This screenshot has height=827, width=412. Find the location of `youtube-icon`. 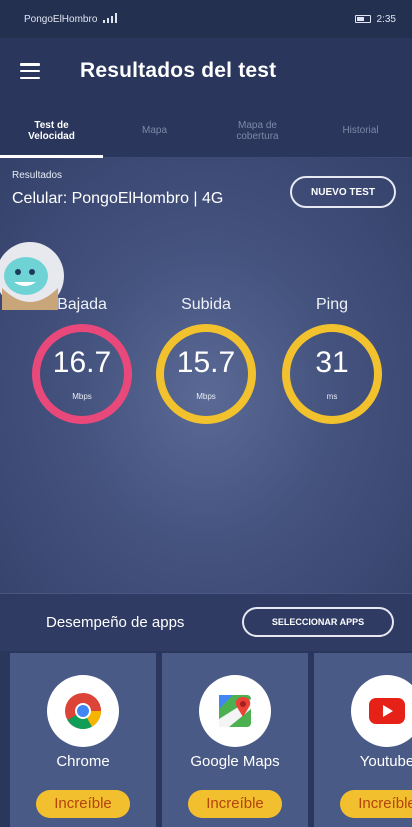

youtube-icon is located at coordinates (381, 711).